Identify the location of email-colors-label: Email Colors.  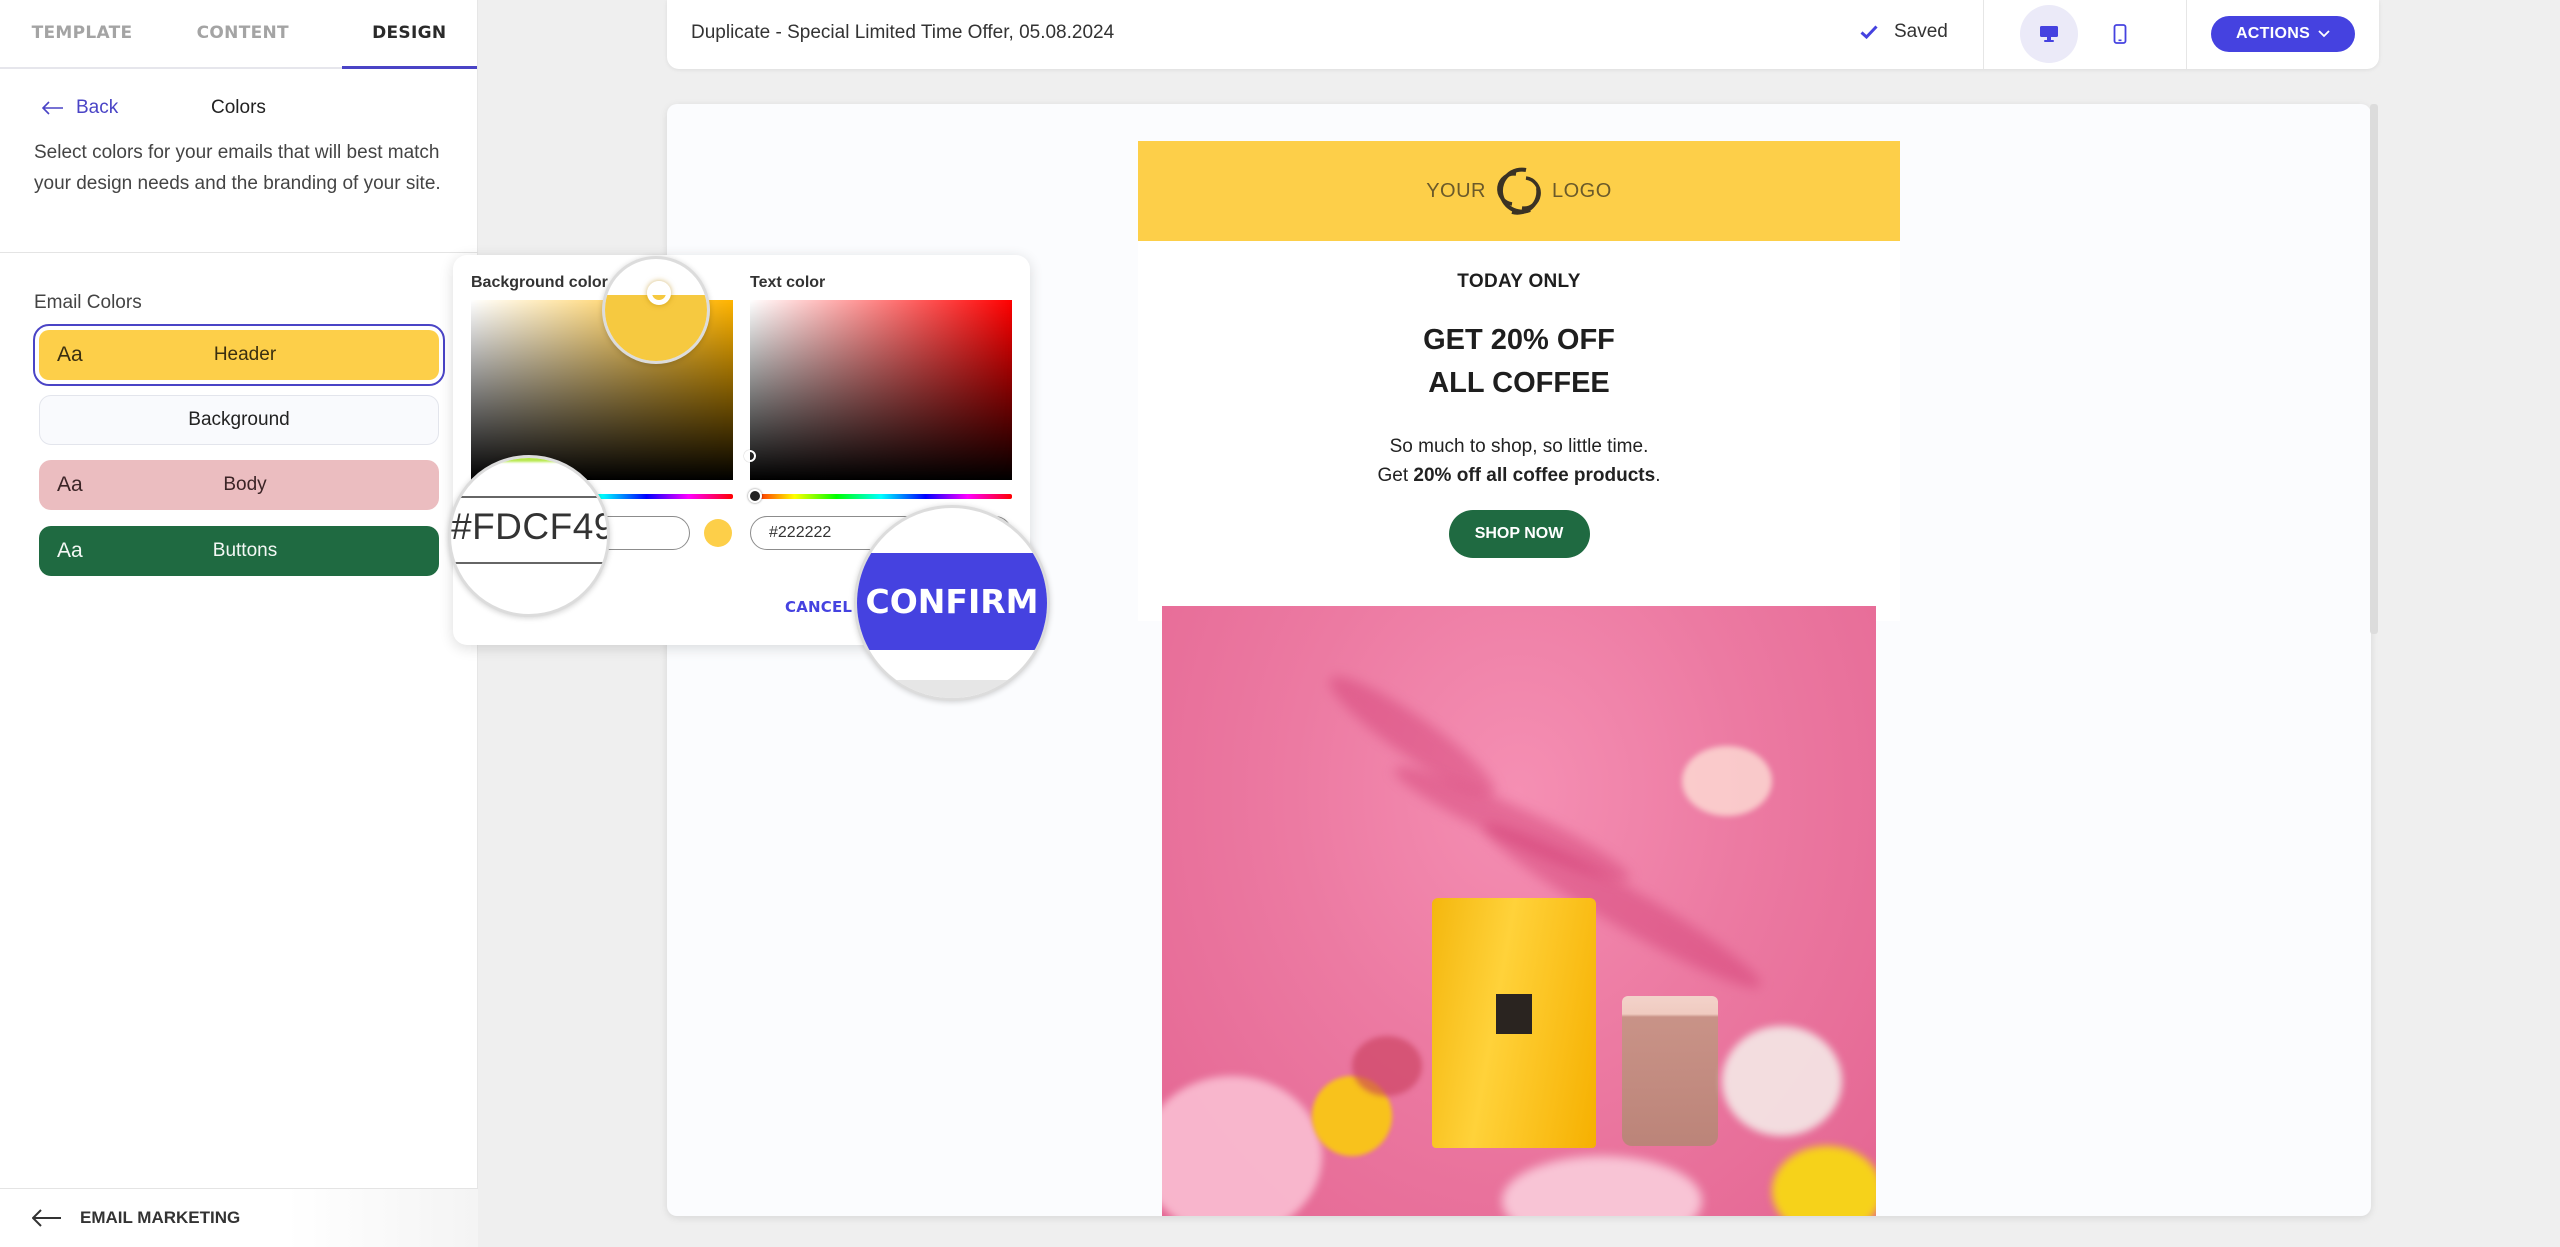
(88, 302).